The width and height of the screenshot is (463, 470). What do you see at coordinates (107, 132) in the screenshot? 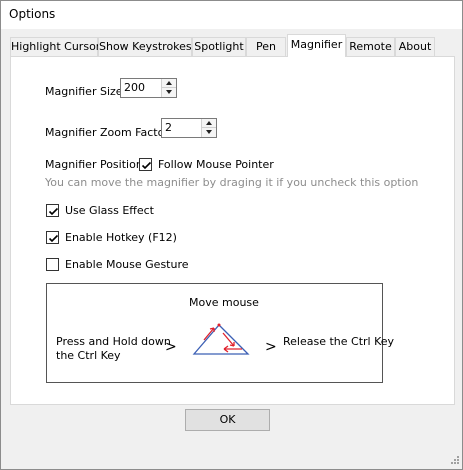
I see `magnifier-zoom-label: Magnifier Zoom Factor` at bounding box center [107, 132].